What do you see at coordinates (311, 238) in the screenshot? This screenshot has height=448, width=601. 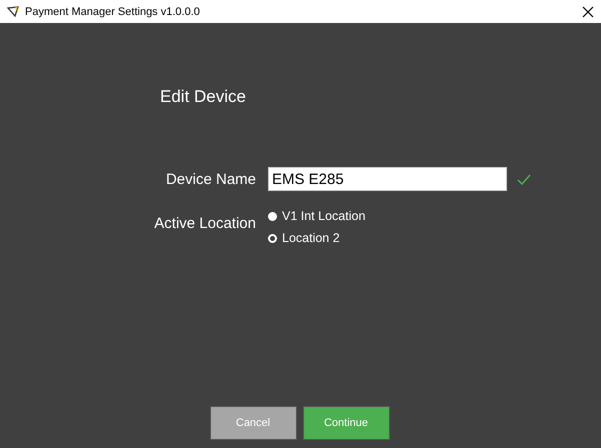 I see `radio-label: Location 2` at bounding box center [311, 238].